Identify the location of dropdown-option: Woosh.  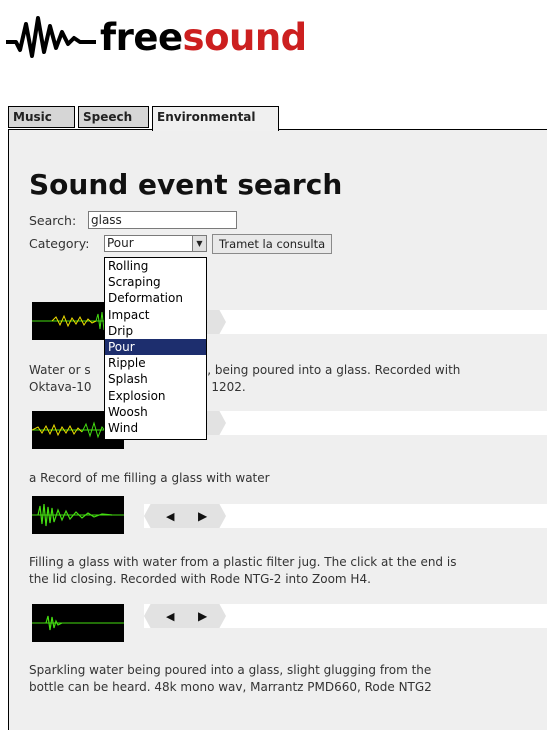
(155, 412).